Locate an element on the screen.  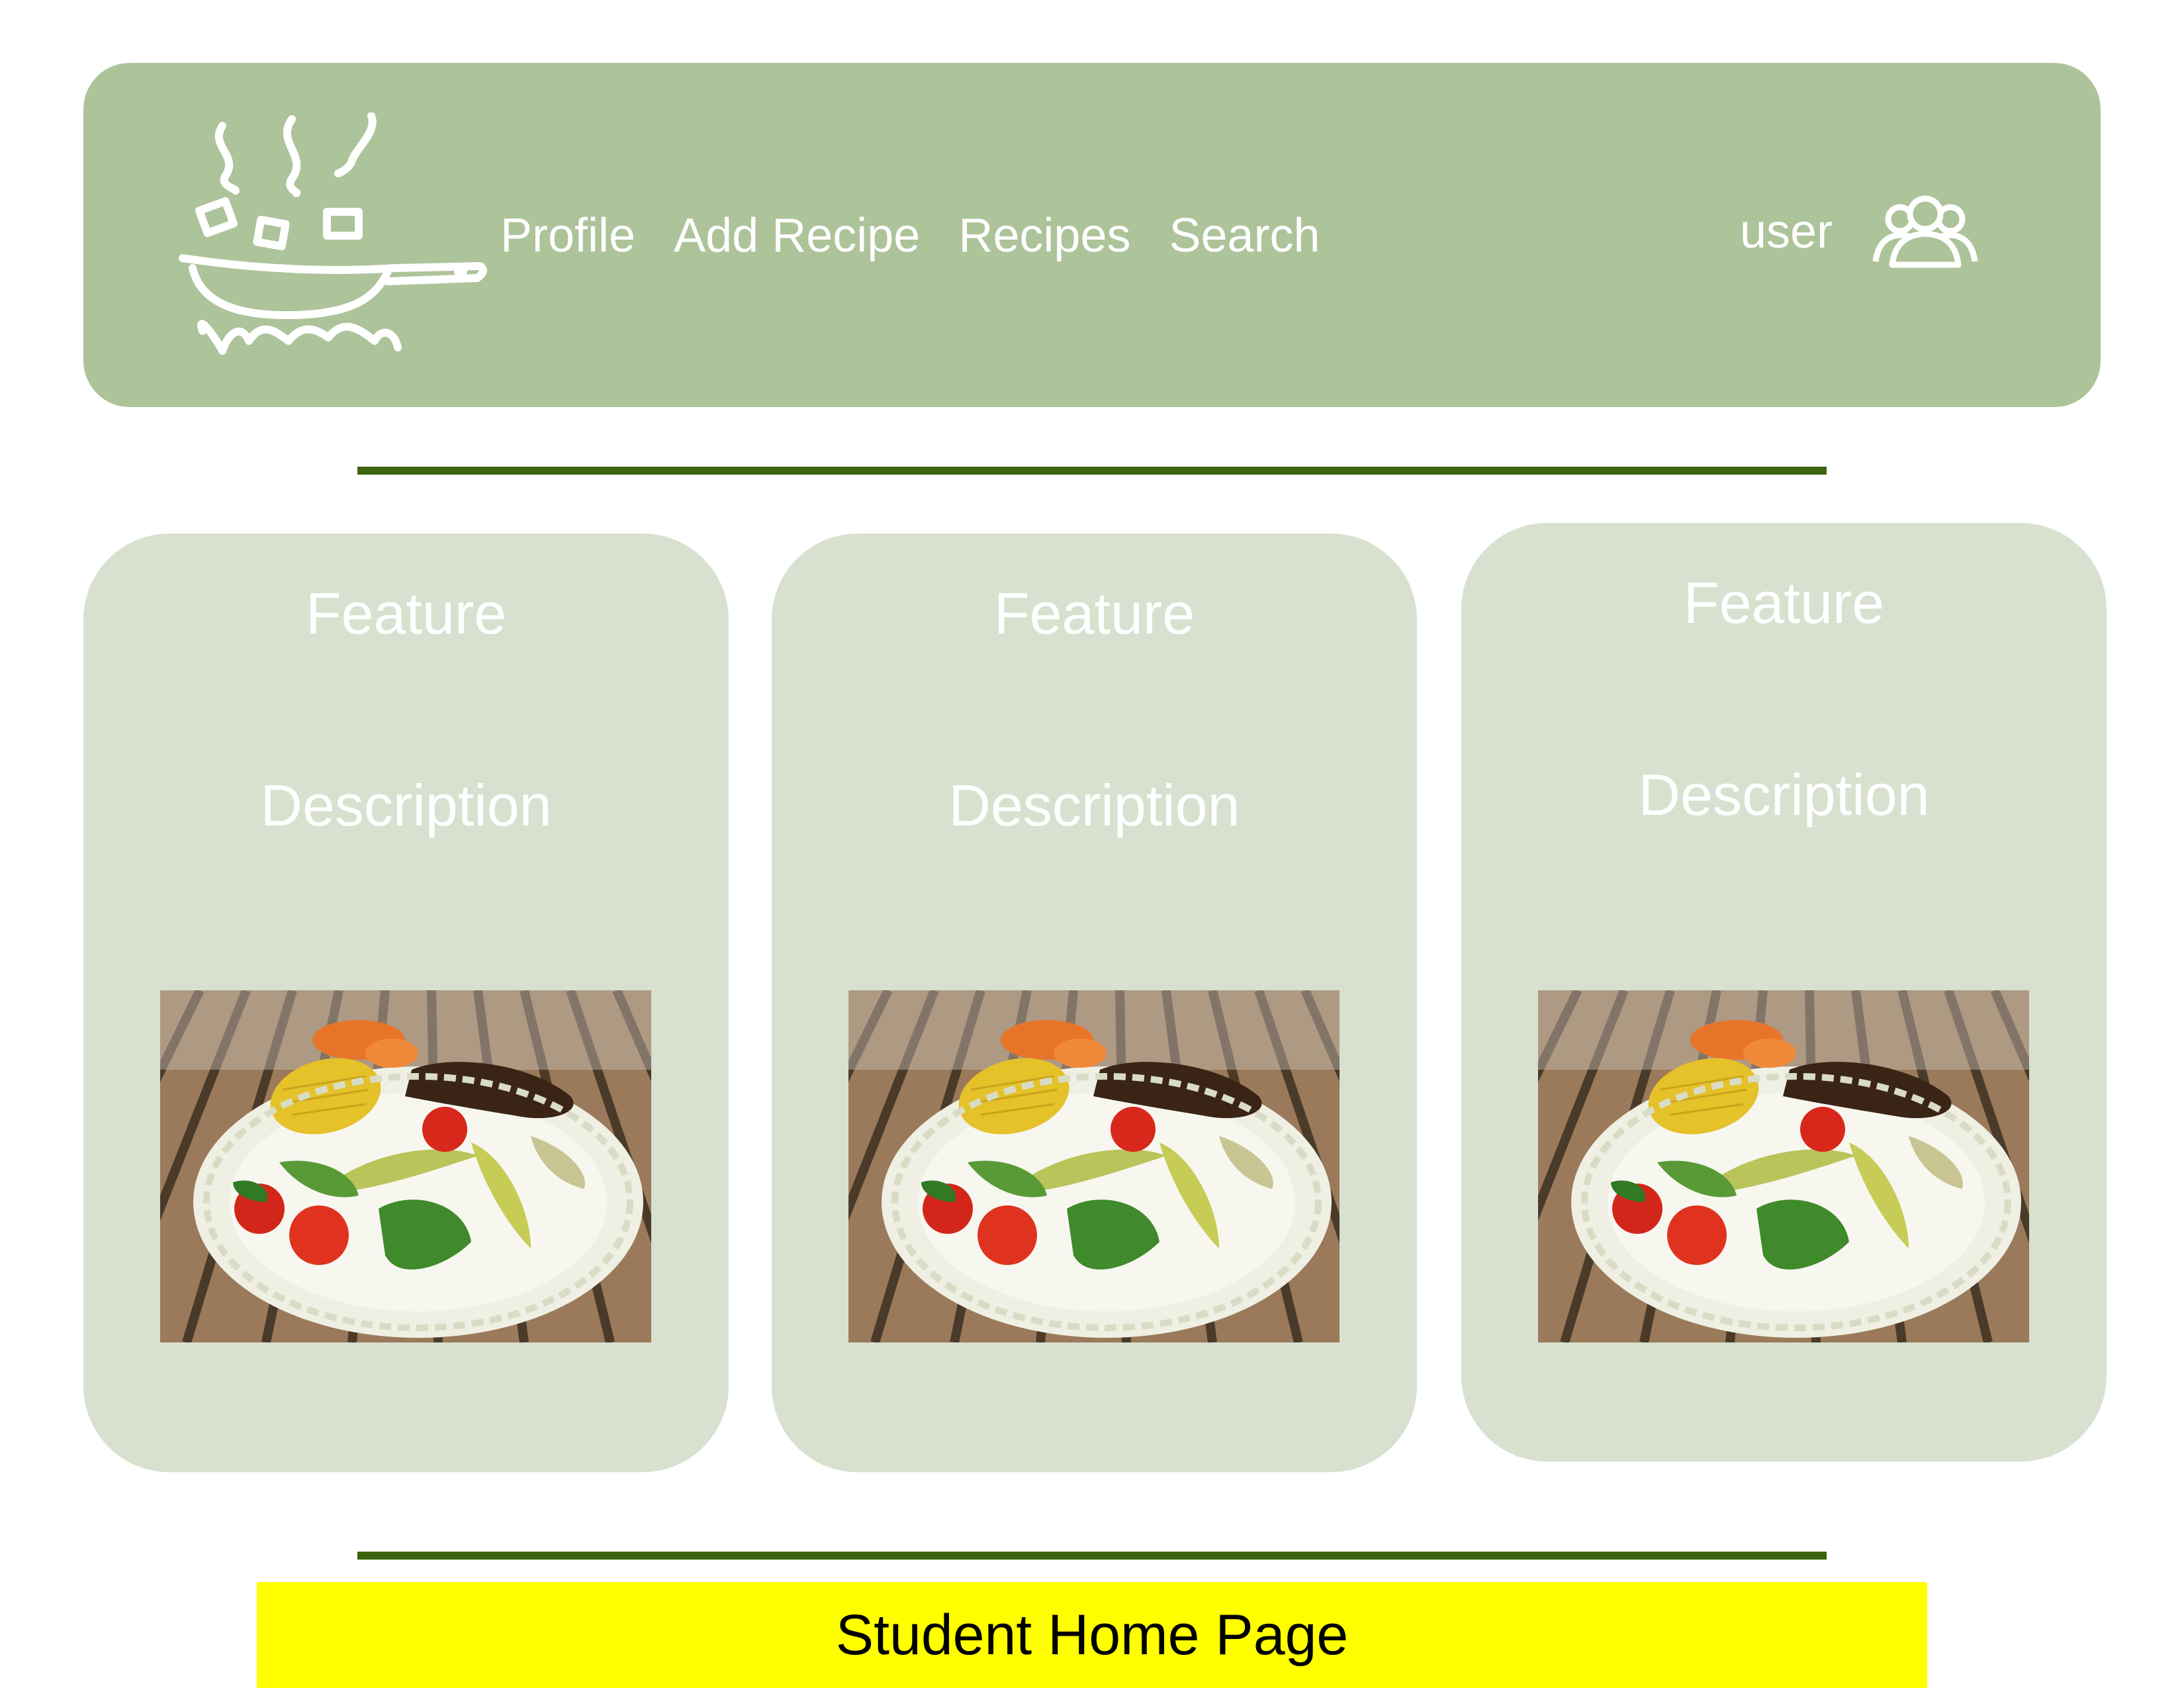
main-nav: Profile Add Recipe Recipes Search is located at coordinates (910, 236).